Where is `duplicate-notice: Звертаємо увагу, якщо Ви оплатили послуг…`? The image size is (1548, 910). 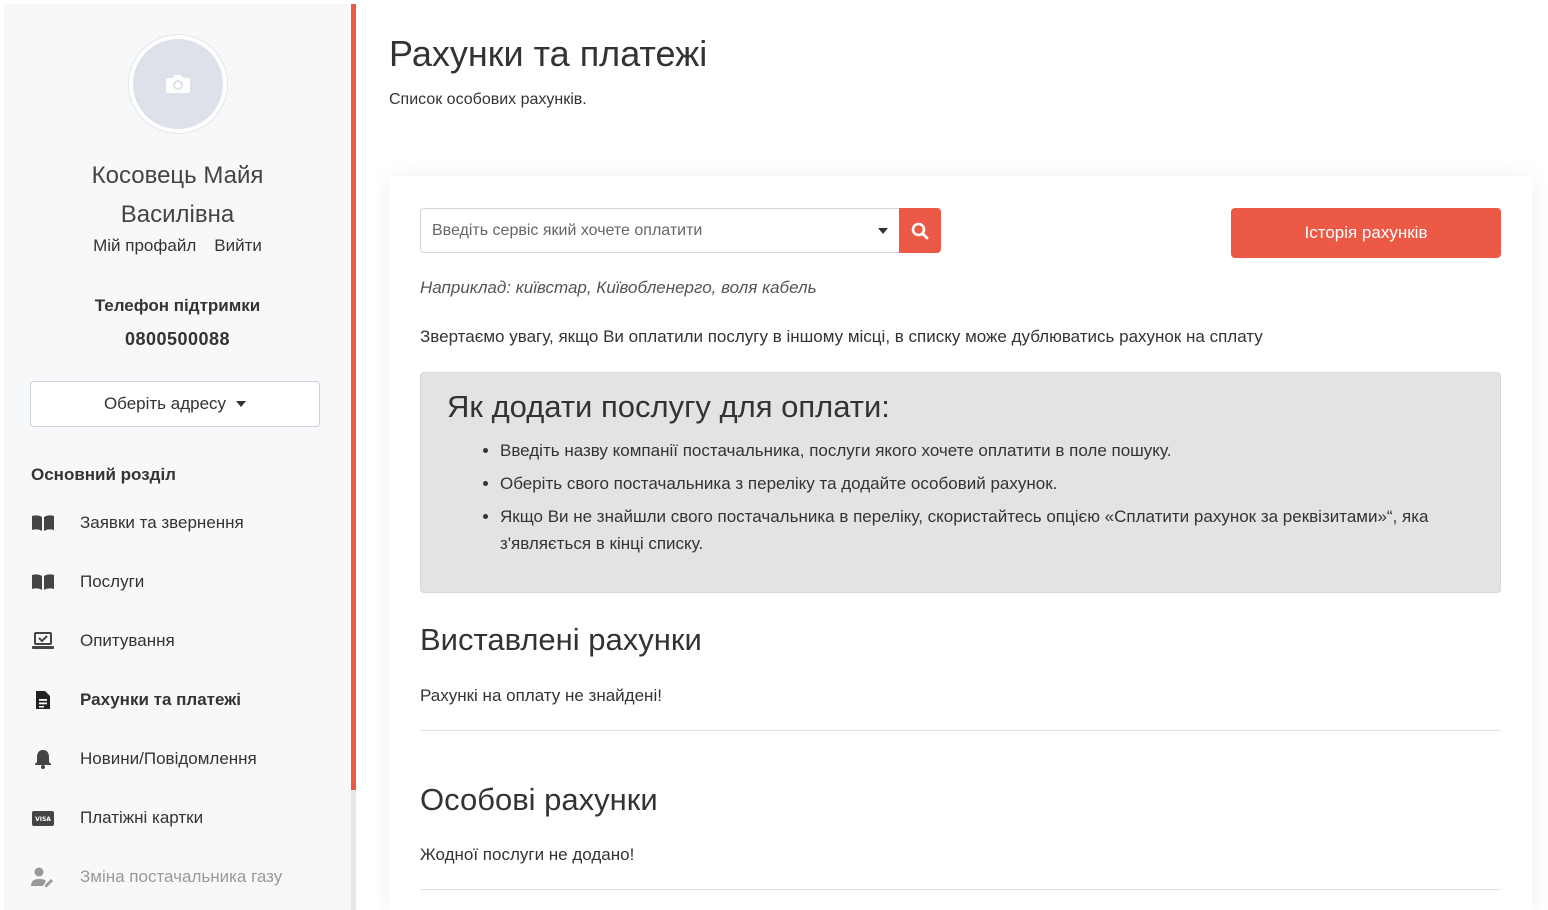
duplicate-notice: Звертаємо увагу, якщо Ви оплатили послуг… is located at coordinates (841, 336).